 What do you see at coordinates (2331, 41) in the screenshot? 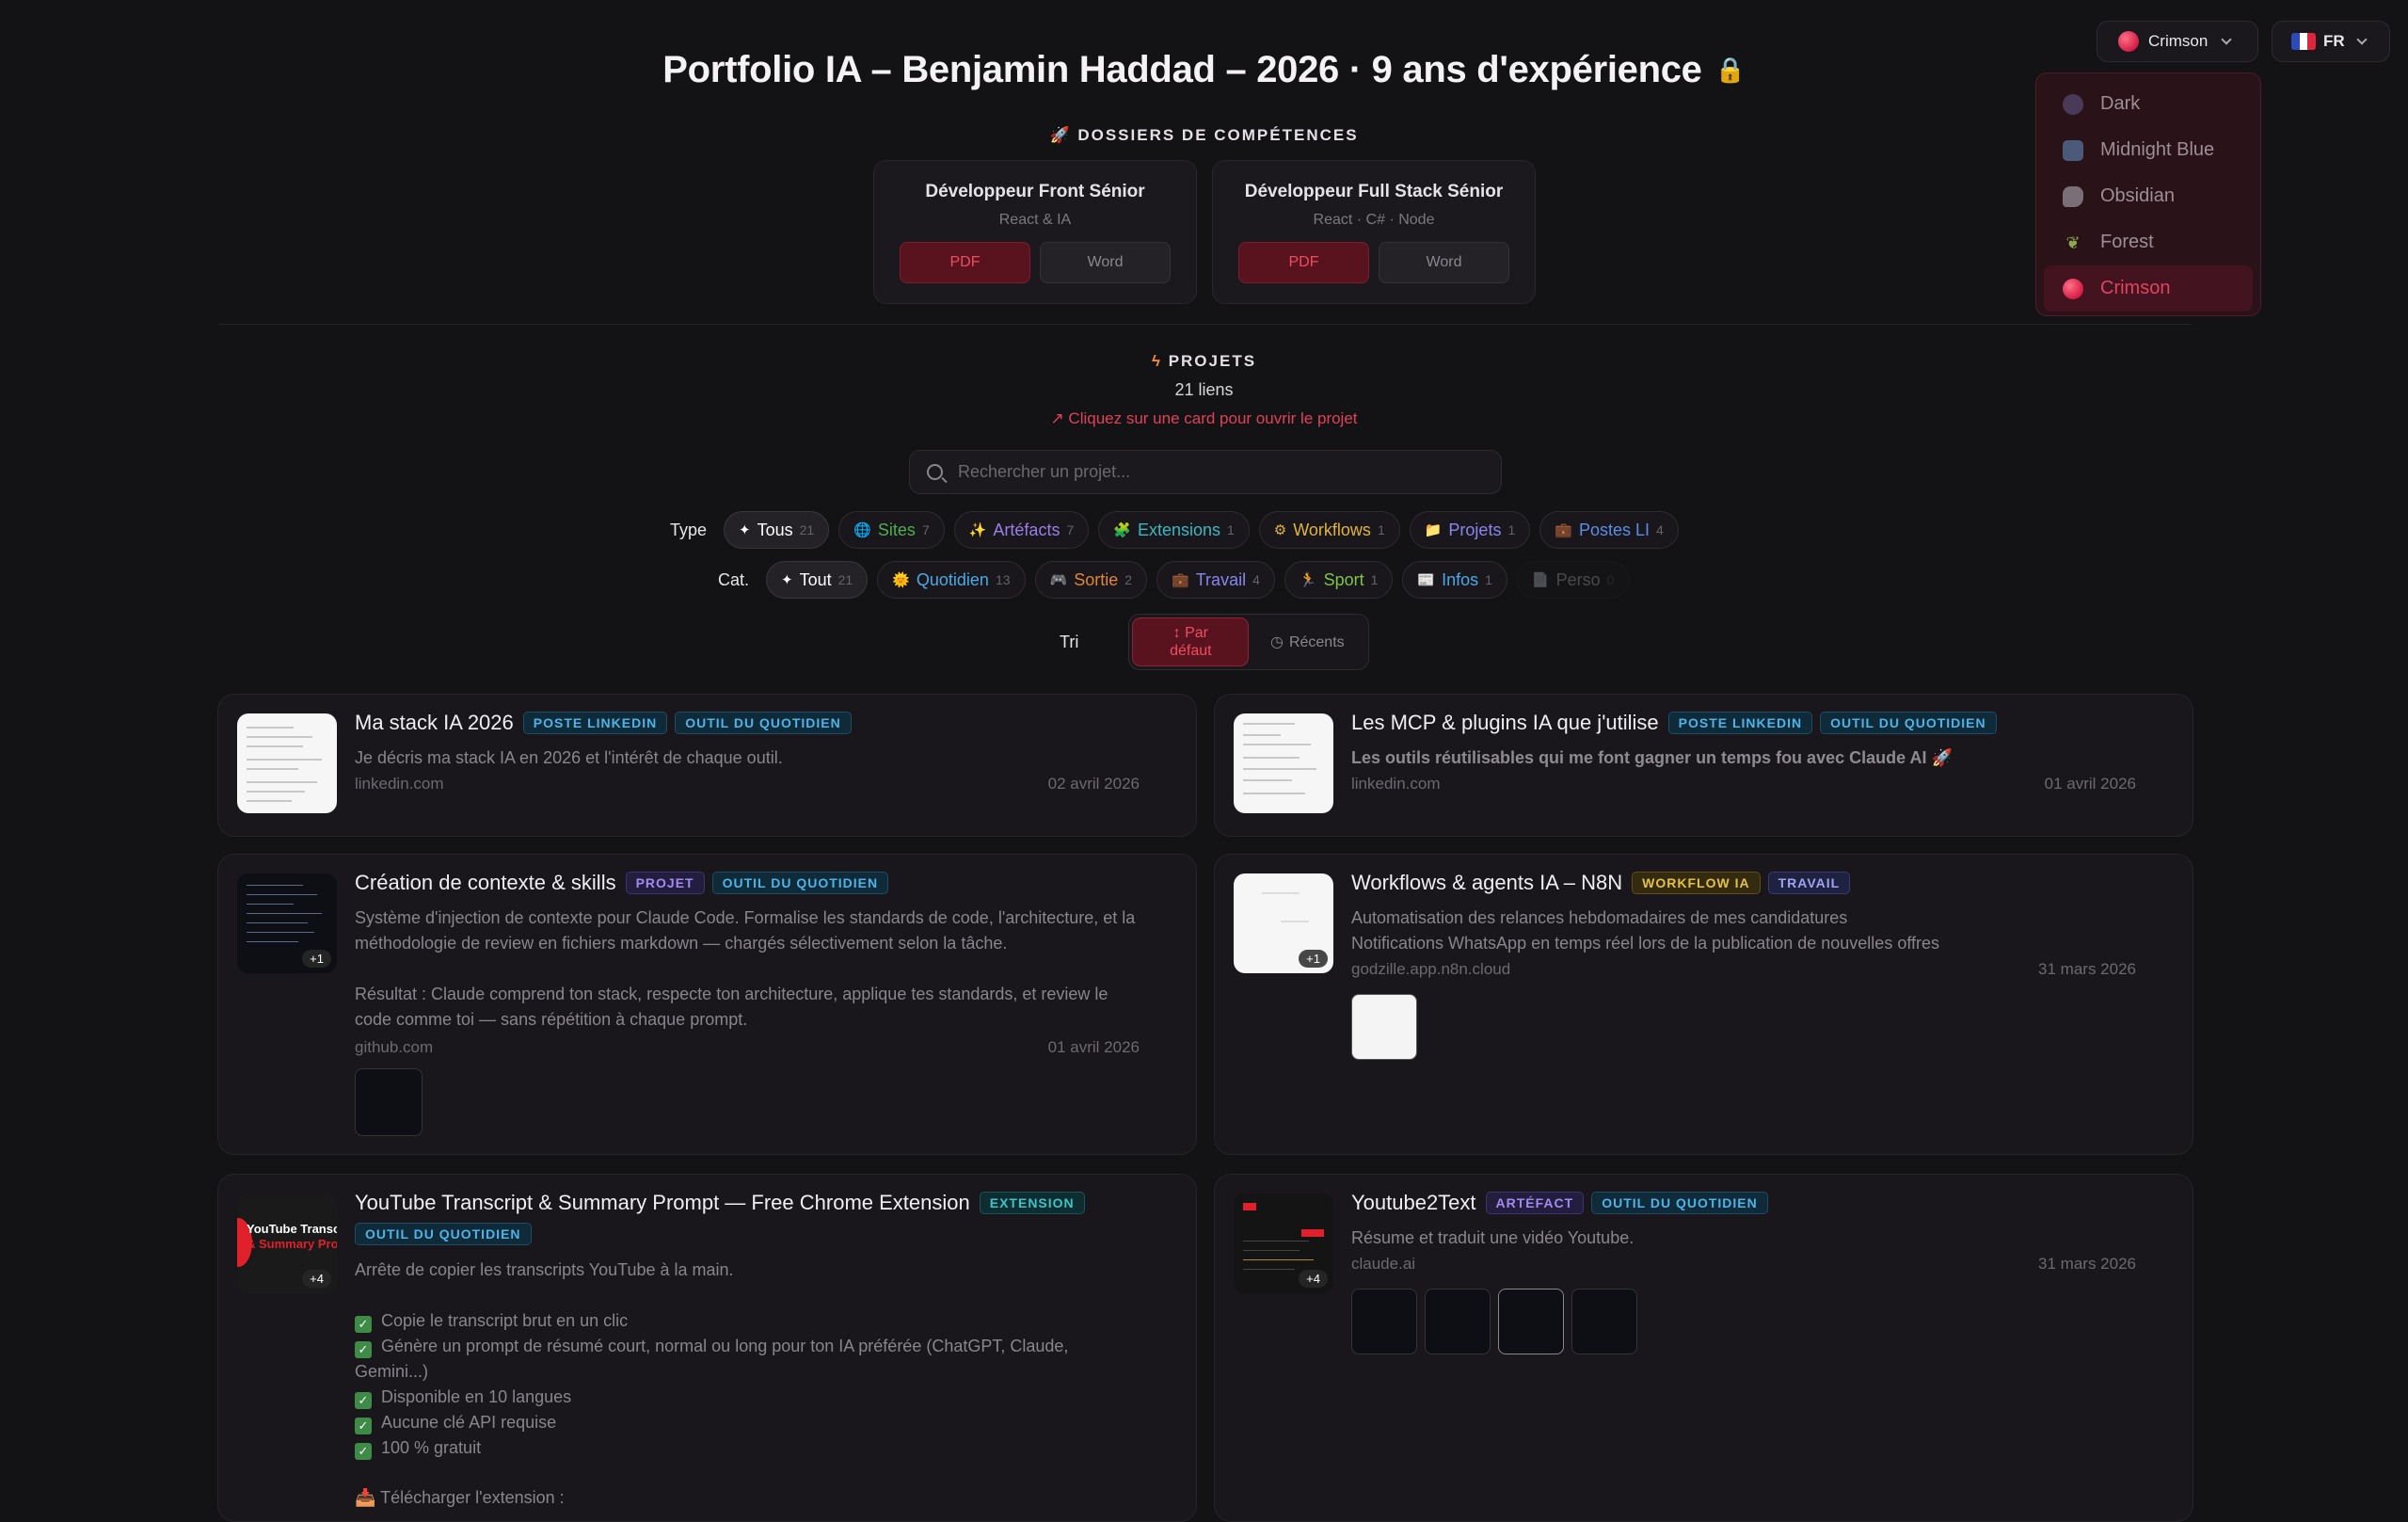
I see `language-selector-button: FR` at bounding box center [2331, 41].